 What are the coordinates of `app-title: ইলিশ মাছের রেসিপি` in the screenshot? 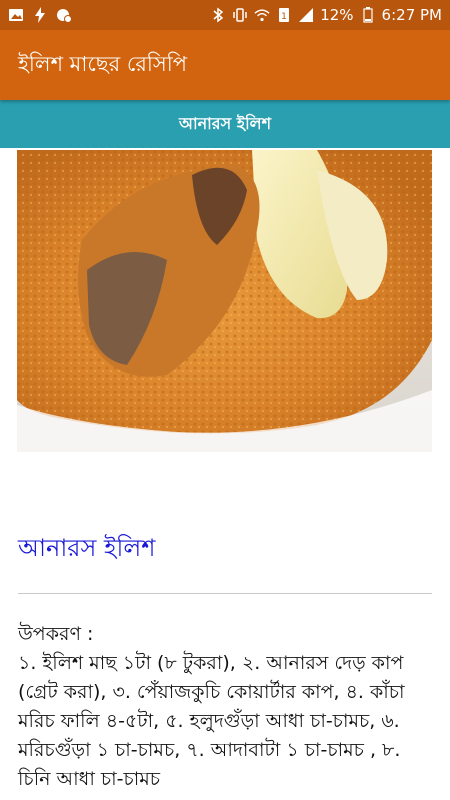 It's located at (103, 63).